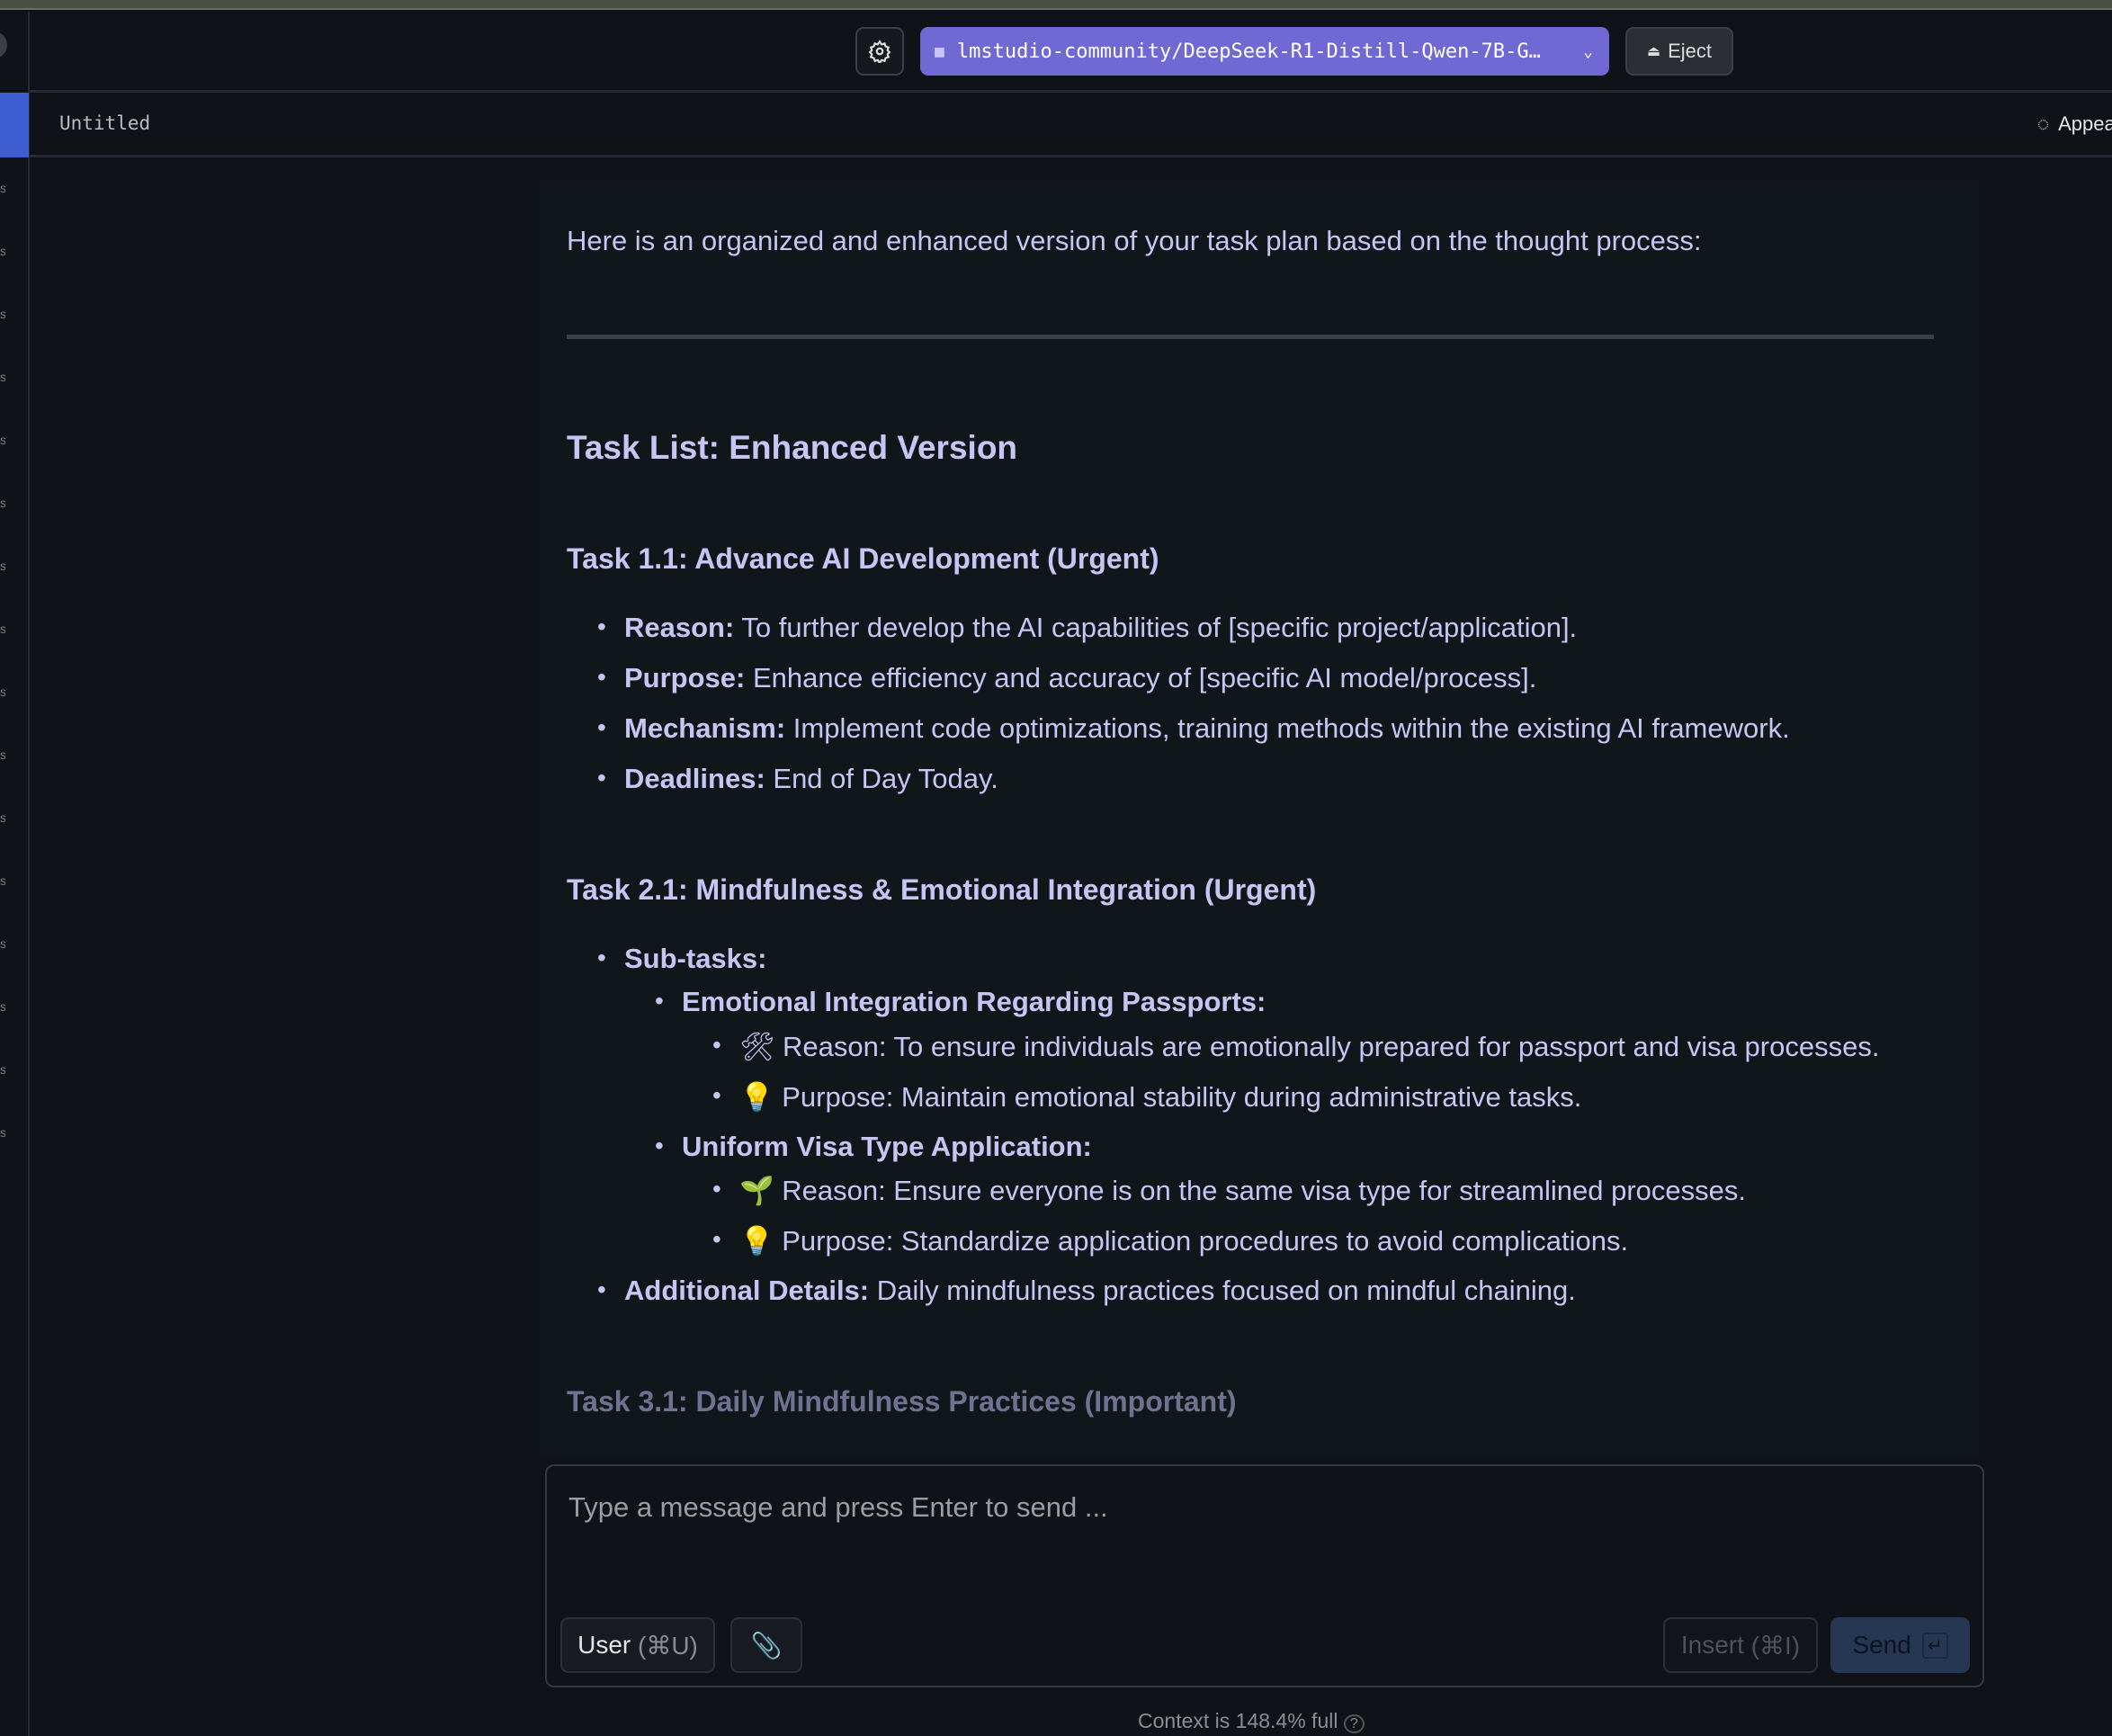 The image size is (2112, 1736). What do you see at coordinates (1712, 1645) in the screenshot?
I see `insert-label: Insert` at bounding box center [1712, 1645].